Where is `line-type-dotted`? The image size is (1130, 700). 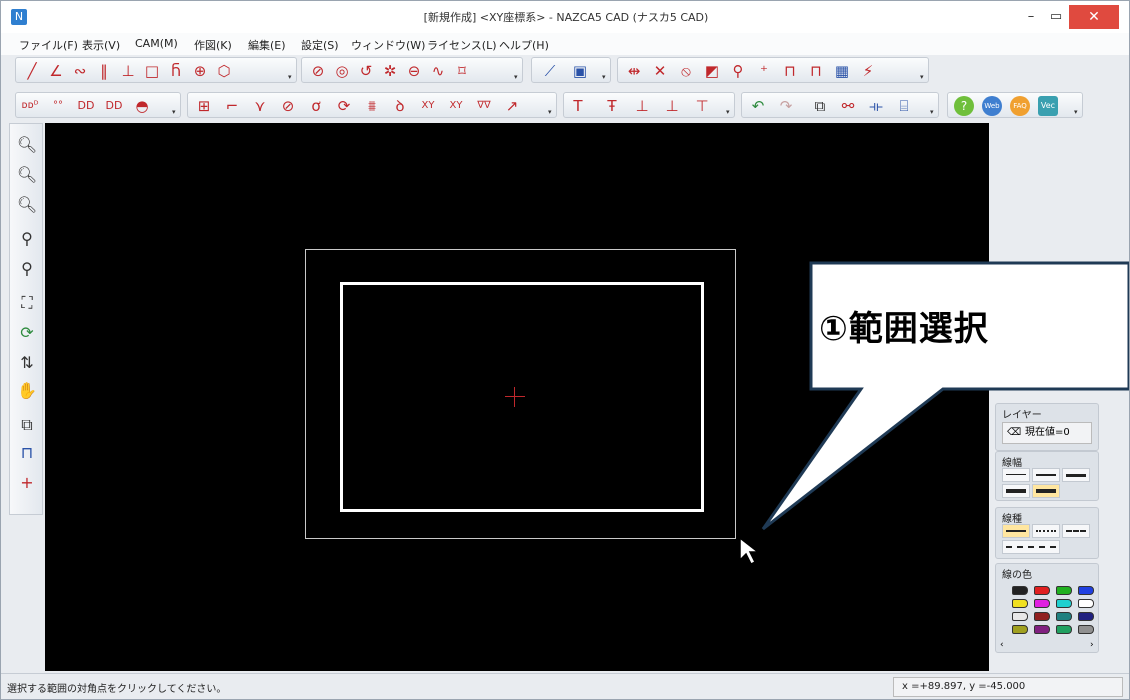 line-type-dotted is located at coordinates (1046, 531).